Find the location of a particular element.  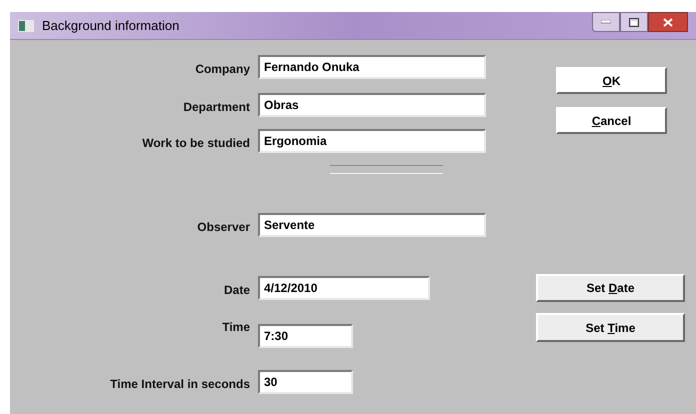

minimize-icon is located at coordinates (606, 22).